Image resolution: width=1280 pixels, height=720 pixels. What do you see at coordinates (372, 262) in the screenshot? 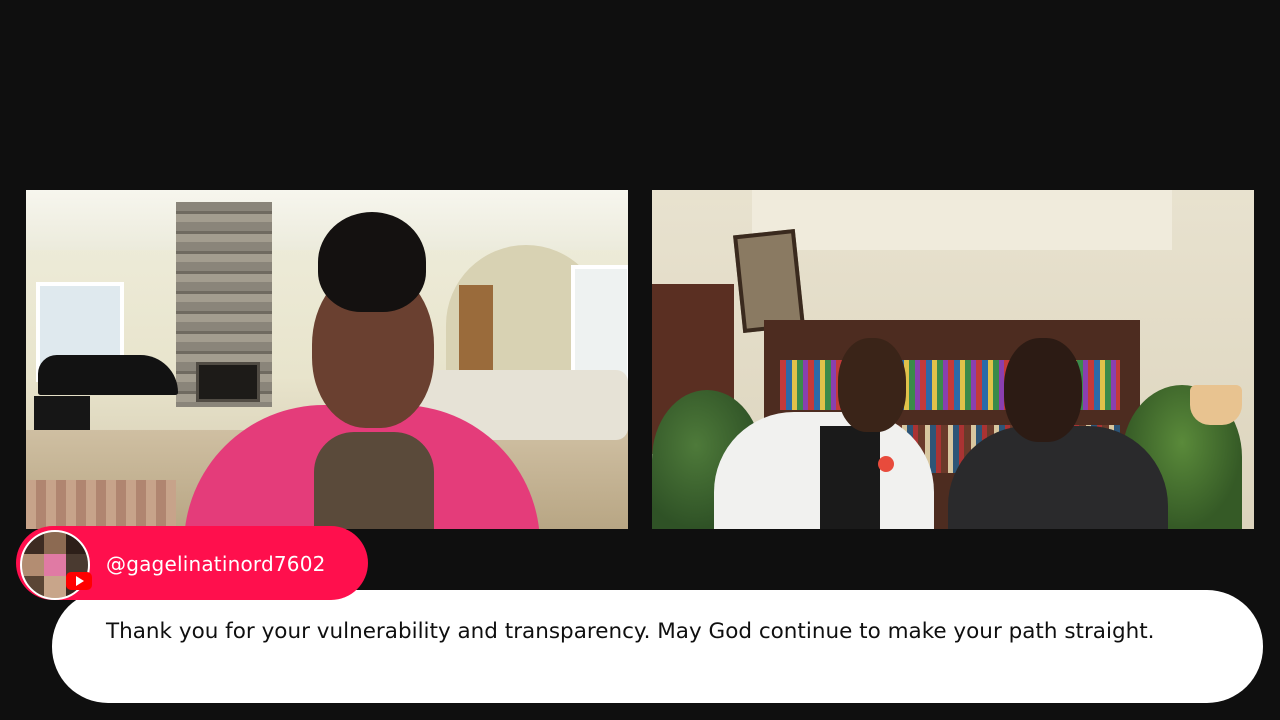
I see `participant-hair` at bounding box center [372, 262].